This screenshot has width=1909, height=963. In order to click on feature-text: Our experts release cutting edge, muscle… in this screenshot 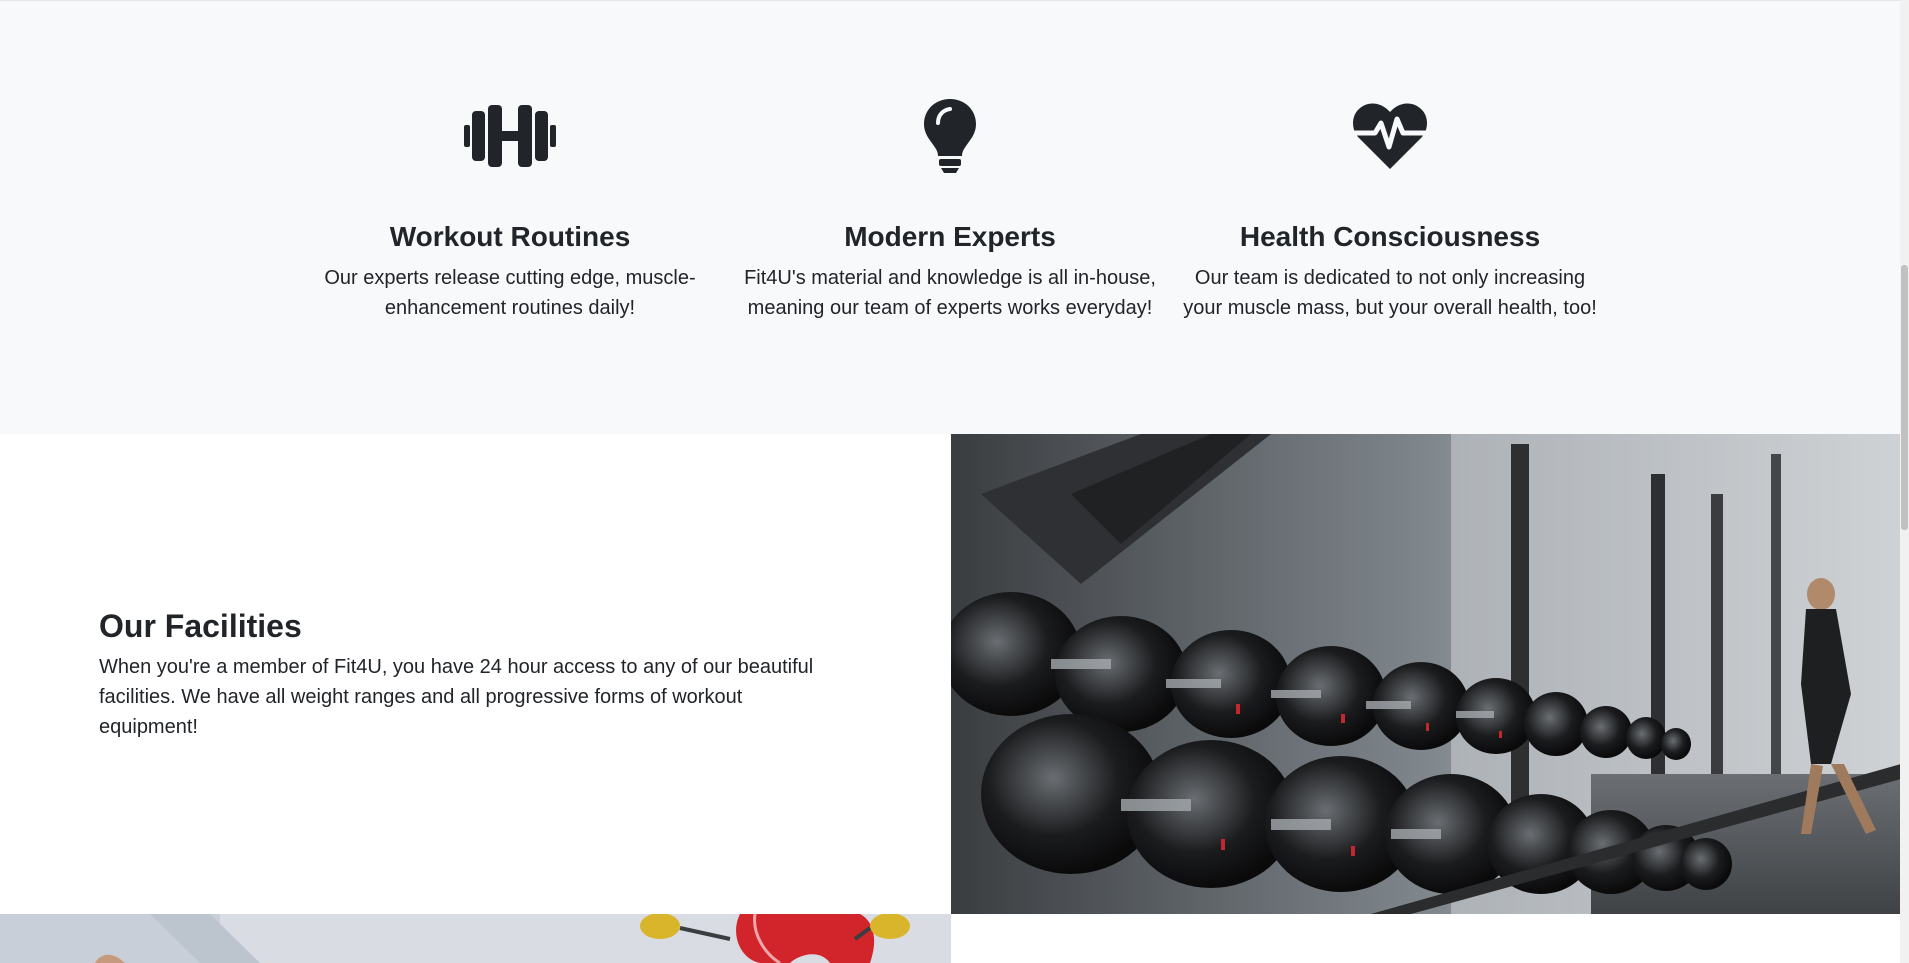, I will do `click(510, 293)`.